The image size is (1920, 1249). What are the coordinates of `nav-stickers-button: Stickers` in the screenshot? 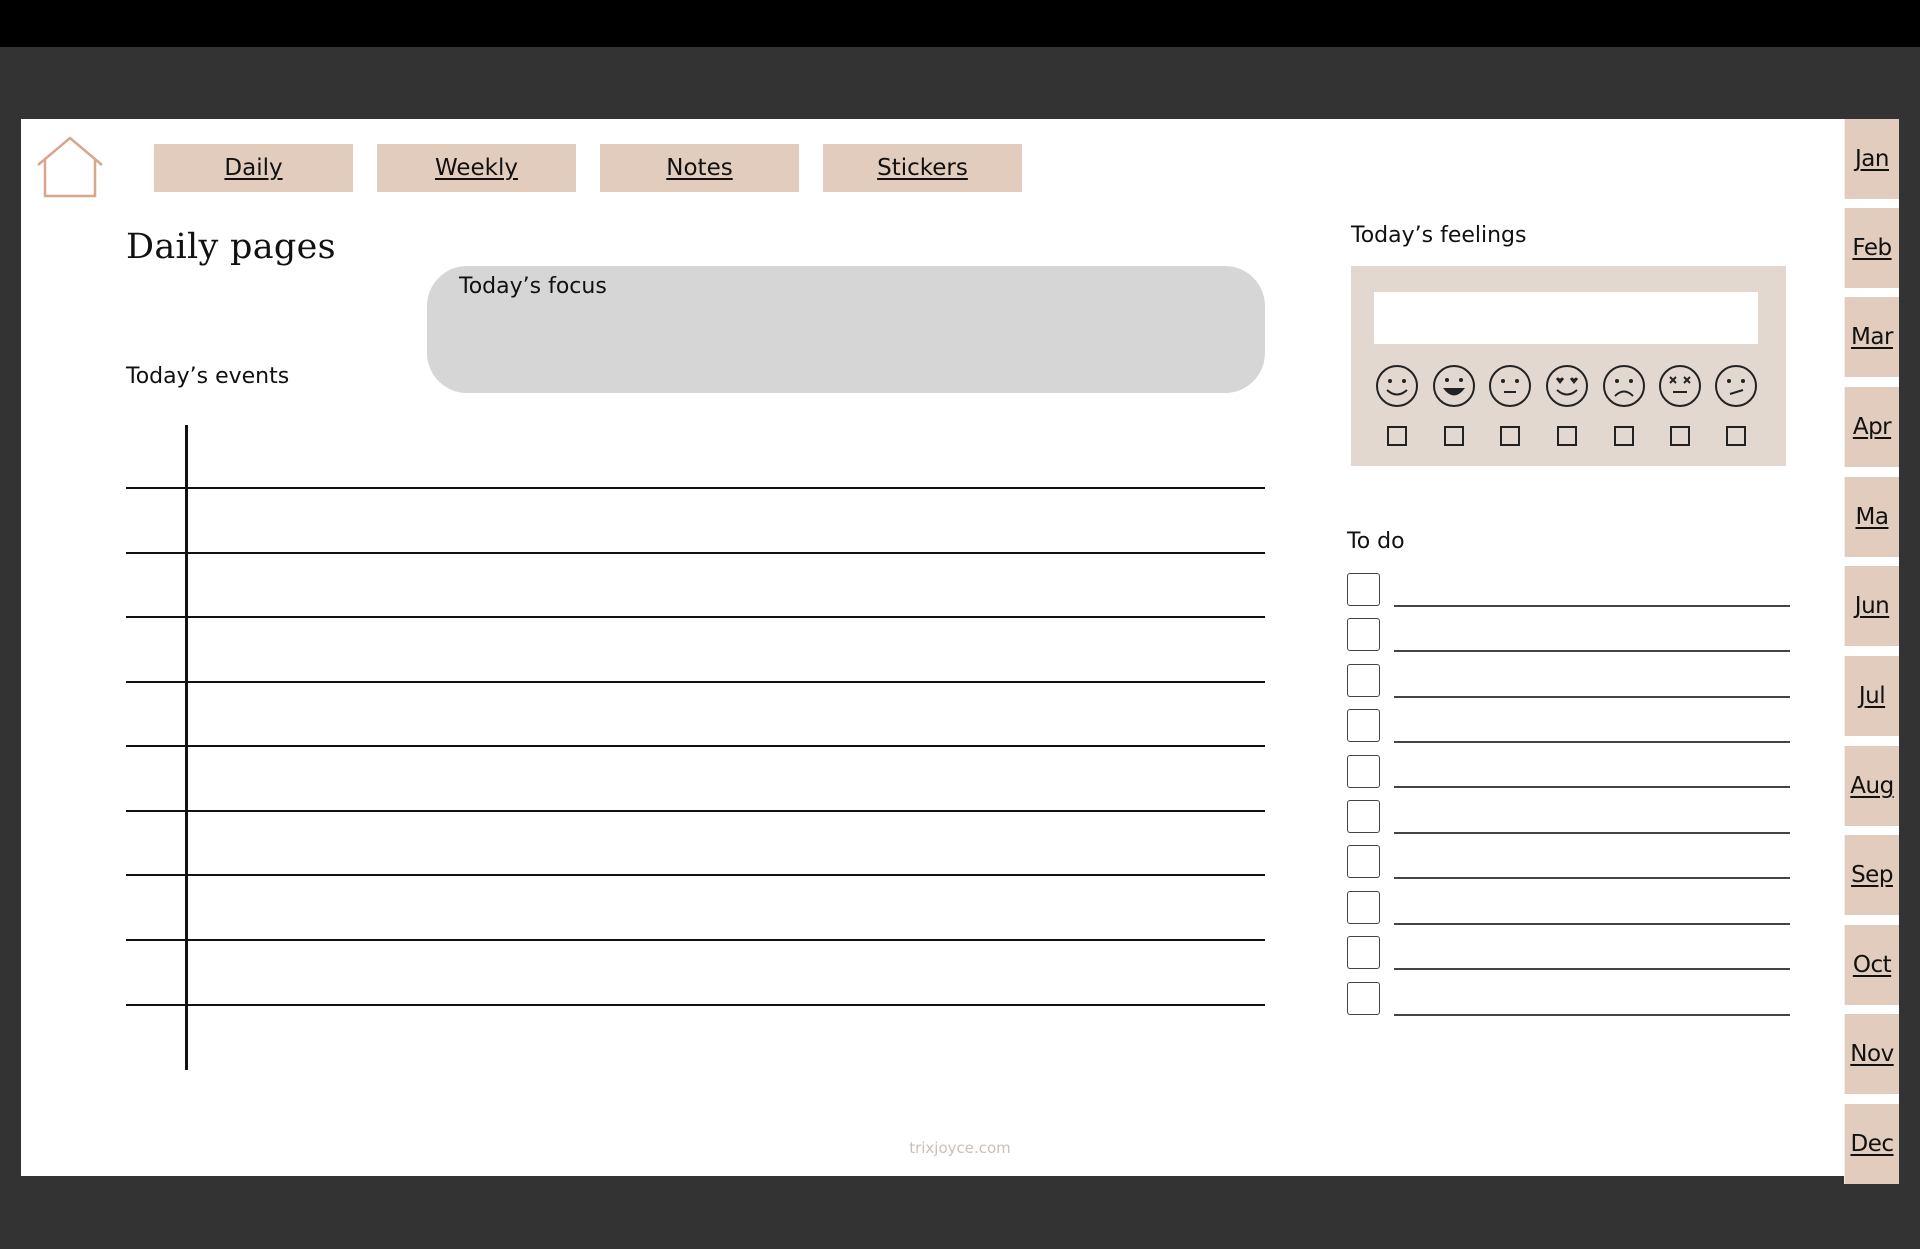 It's located at (922, 168).